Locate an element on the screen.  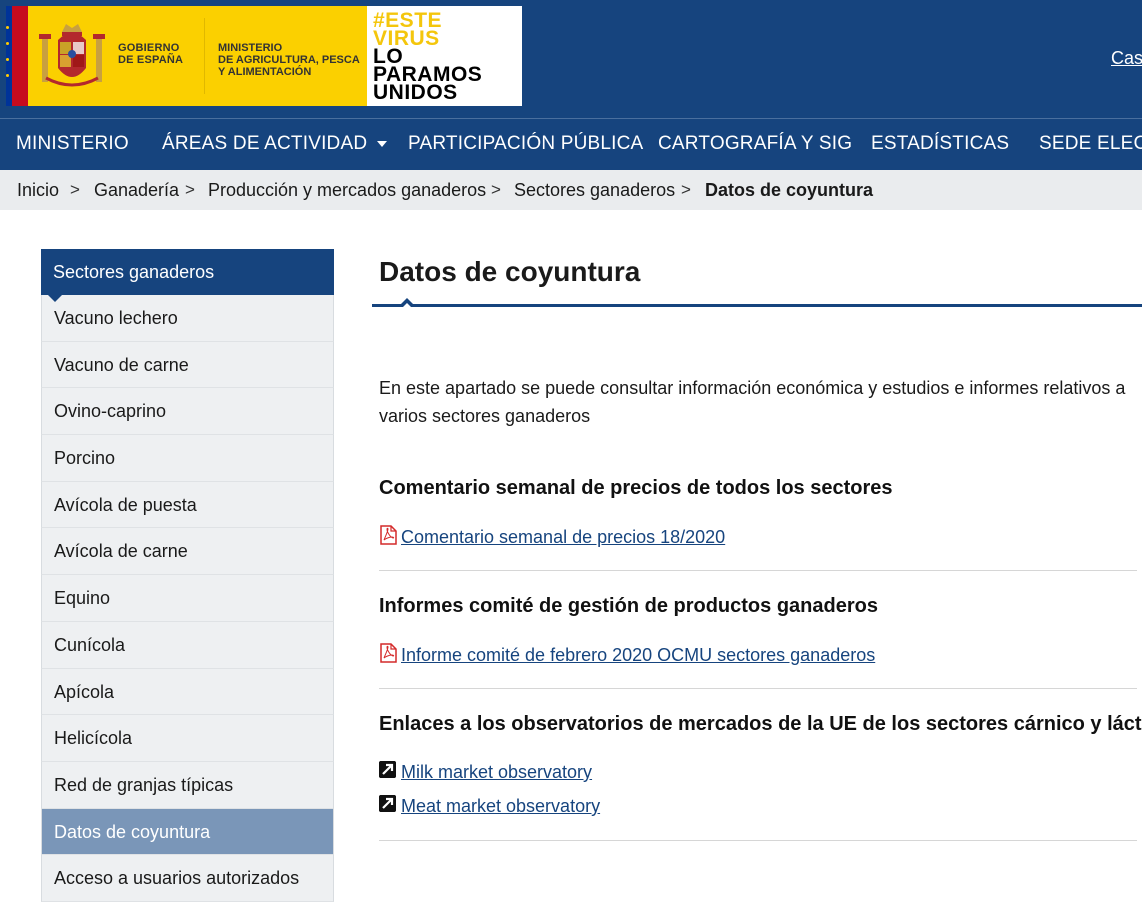
sidebar-item-vacuno-carne: Vacuno de carne is located at coordinates (187, 365).